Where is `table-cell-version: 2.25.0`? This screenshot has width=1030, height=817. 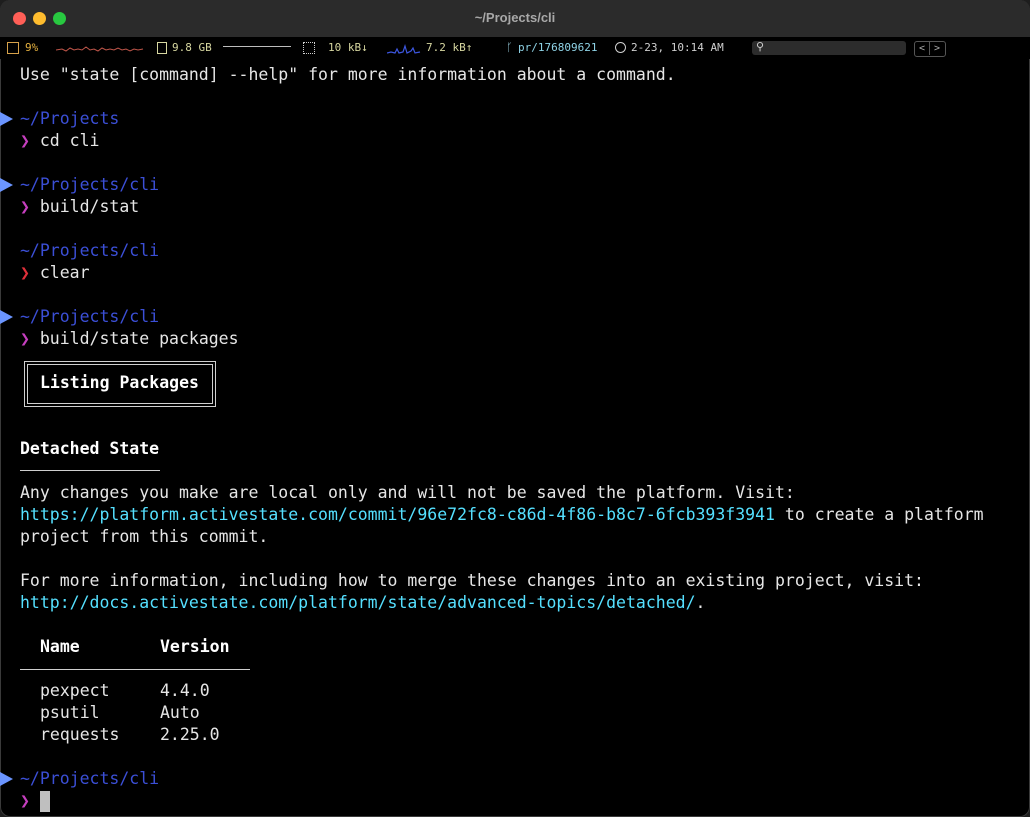 table-cell-version: 2.25.0 is located at coordinates (190, 734).